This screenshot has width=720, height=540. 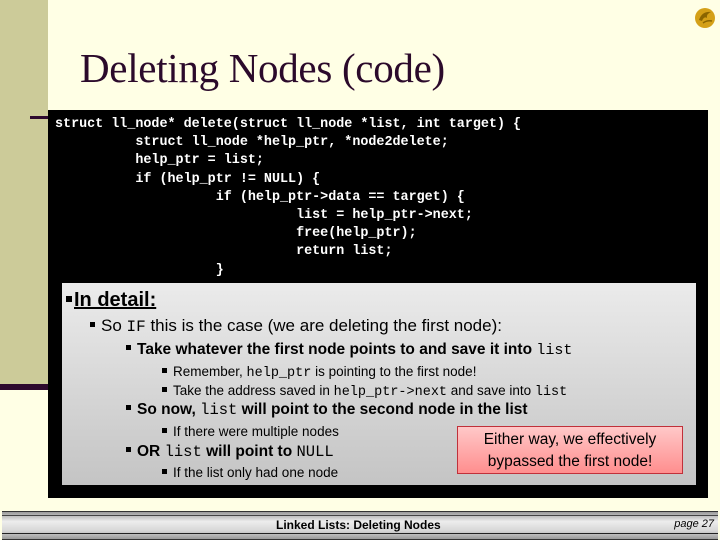 What do you see at coordinates (159, 161) in the screenshot?
I see `code-line: help_ptr = list;` at bounding box center [159, 161].